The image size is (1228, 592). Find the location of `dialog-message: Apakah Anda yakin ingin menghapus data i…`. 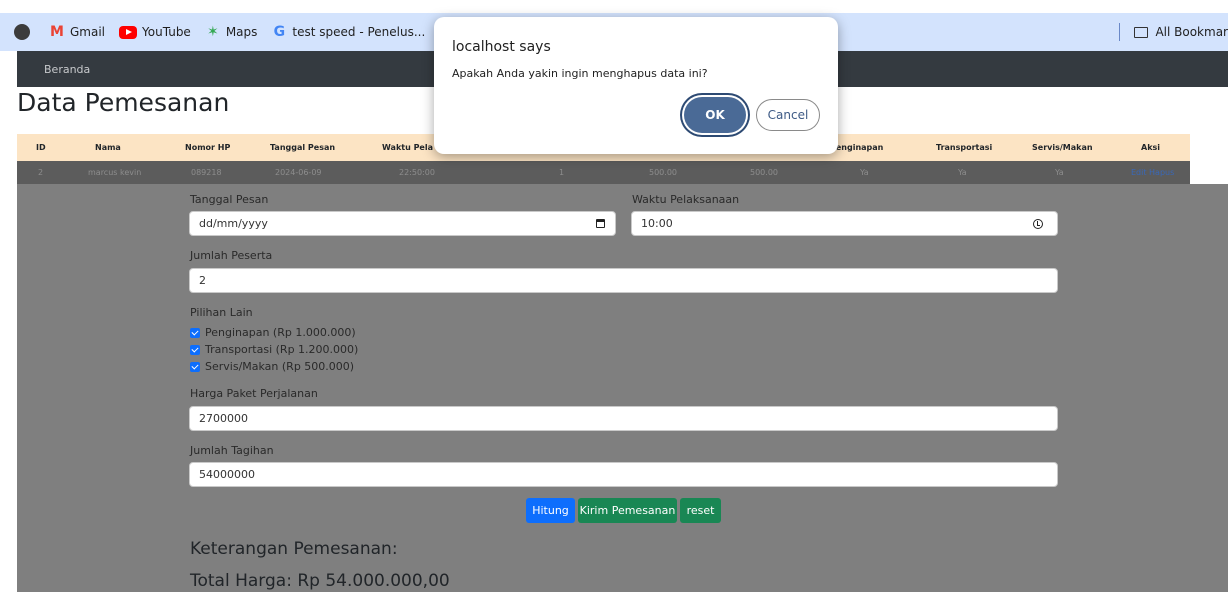

dialog-message: Apakah Anda yakin ingin menghapus data i… is located at coordinates (580, 73).